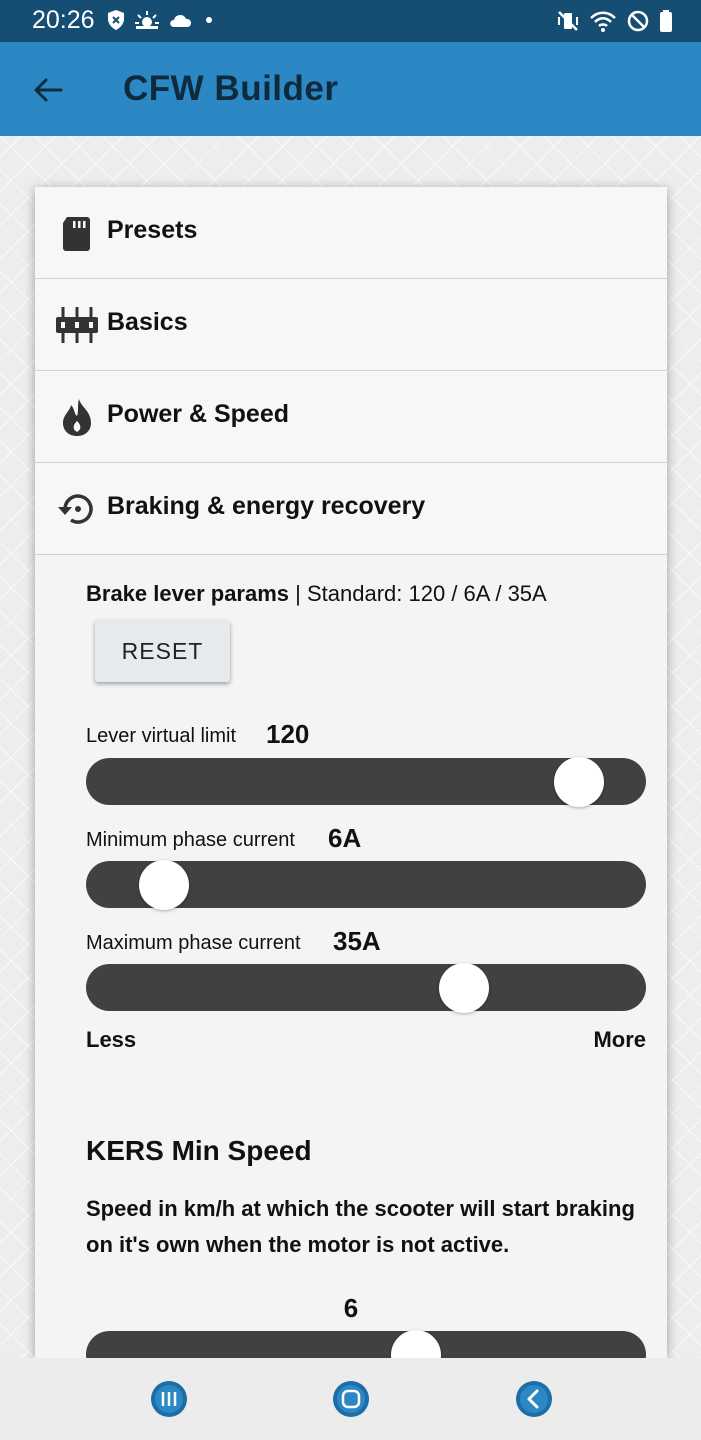 The image size is (701, 1440). I want to click on accordion-basics: Basics, so click(351, 325).